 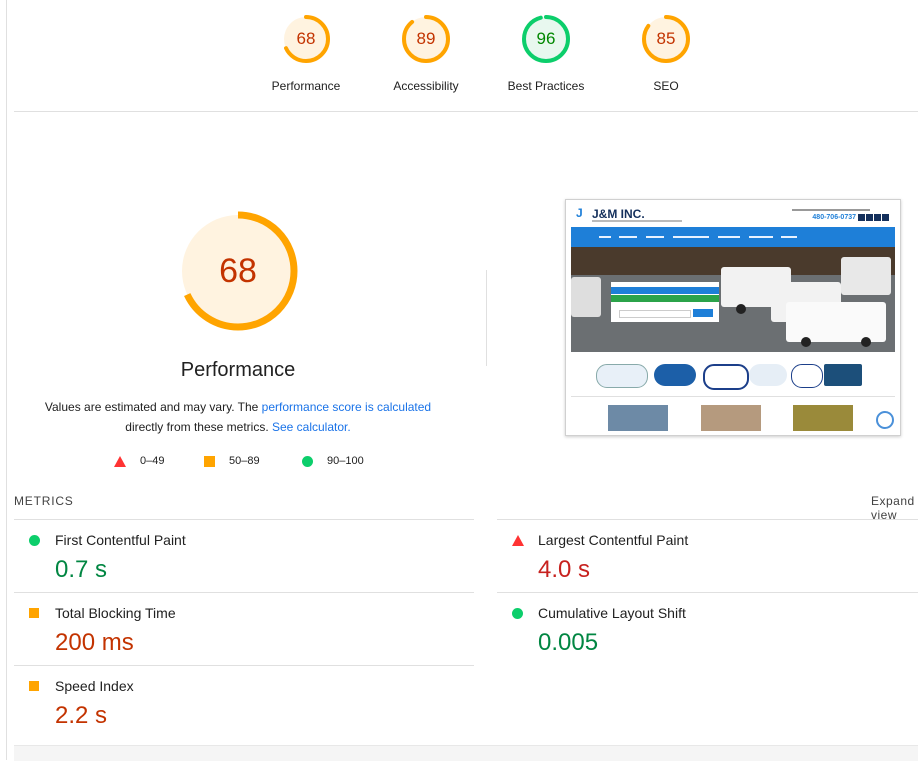 What do you see at coordinates (81, 715) in the screenshot?
I see `metric-value: 2.2 s` at bounding box center [81, 715].